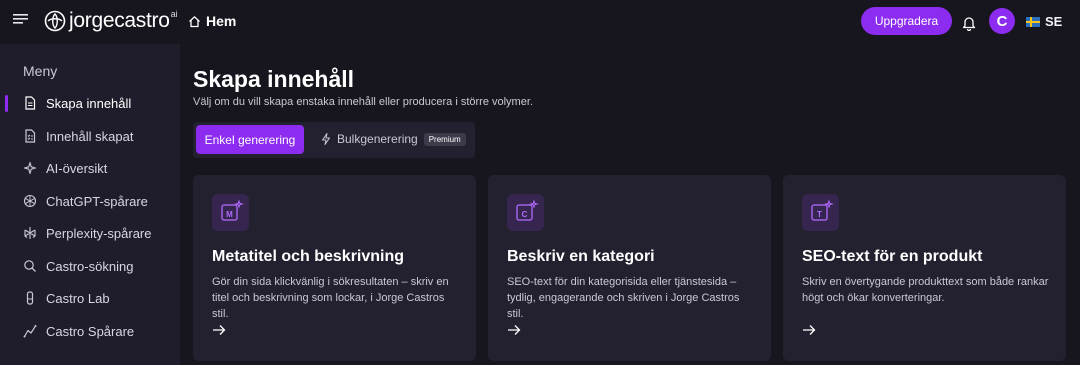 Image resolution: width=1080 pixels, height=365 pixels. I want to click on sidebar-item-perplexity-sparare: Perplexity-spårare, so click(90, 233).